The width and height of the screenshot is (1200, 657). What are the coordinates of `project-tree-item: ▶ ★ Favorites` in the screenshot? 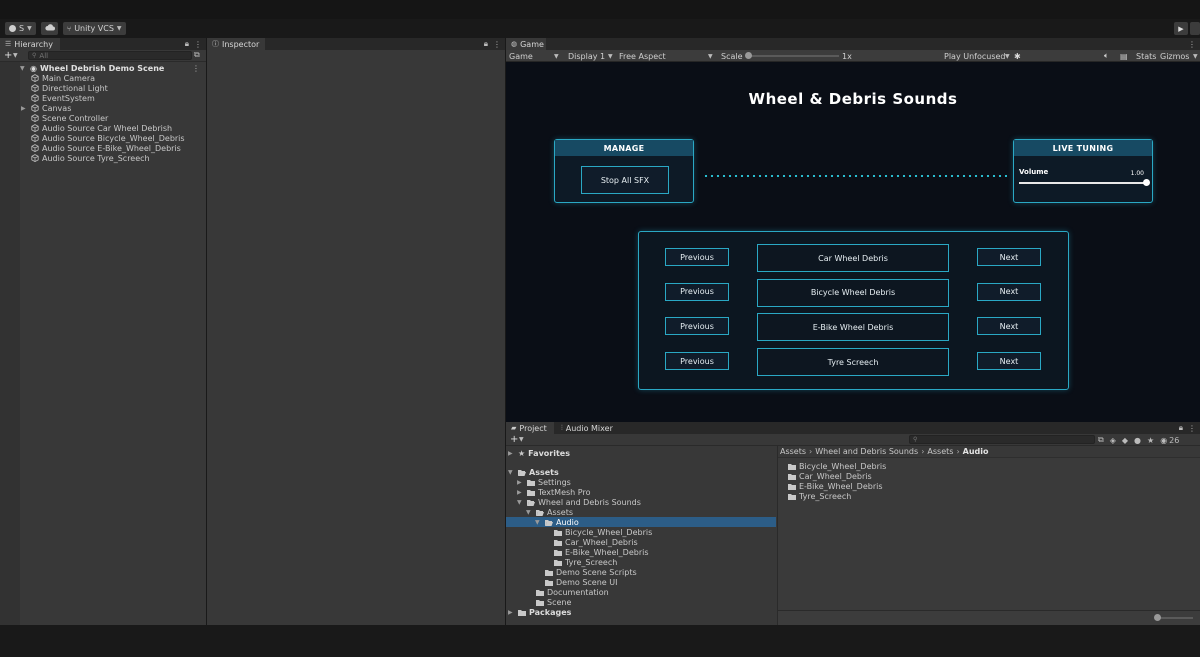 It's located at (641, 453).